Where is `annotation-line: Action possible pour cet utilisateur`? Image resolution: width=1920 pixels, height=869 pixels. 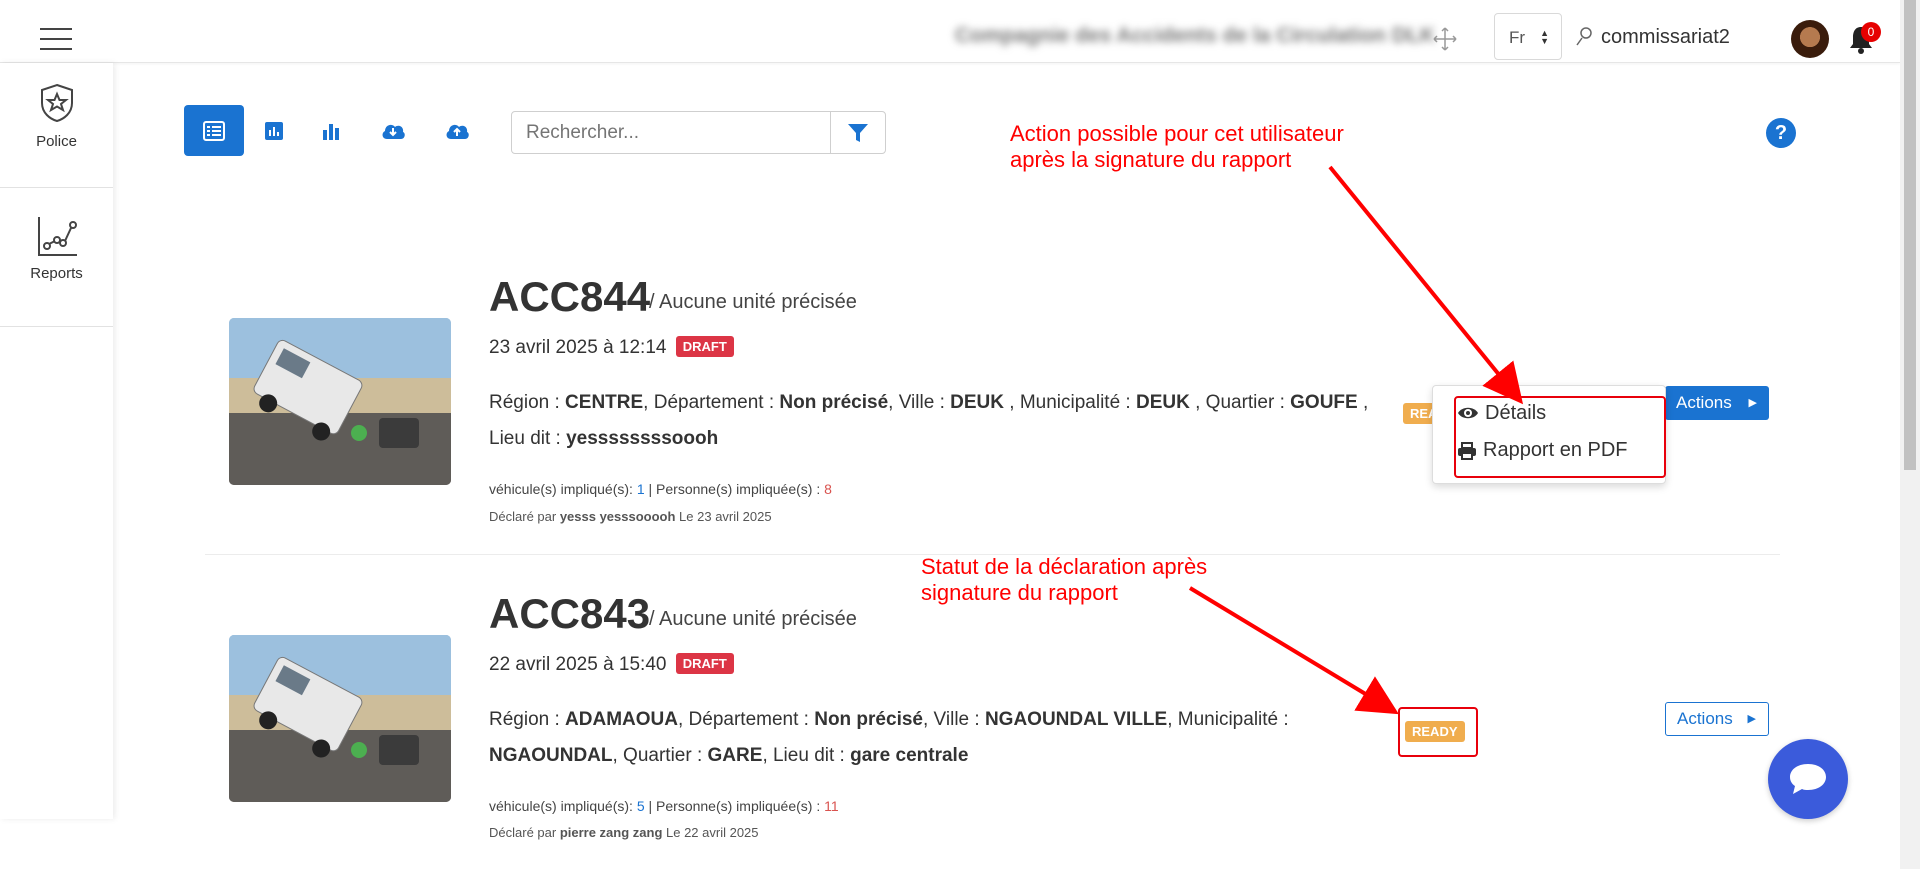
annotation-line: Action possible pour cet utilisateur is located at coordinates (1177, 133).